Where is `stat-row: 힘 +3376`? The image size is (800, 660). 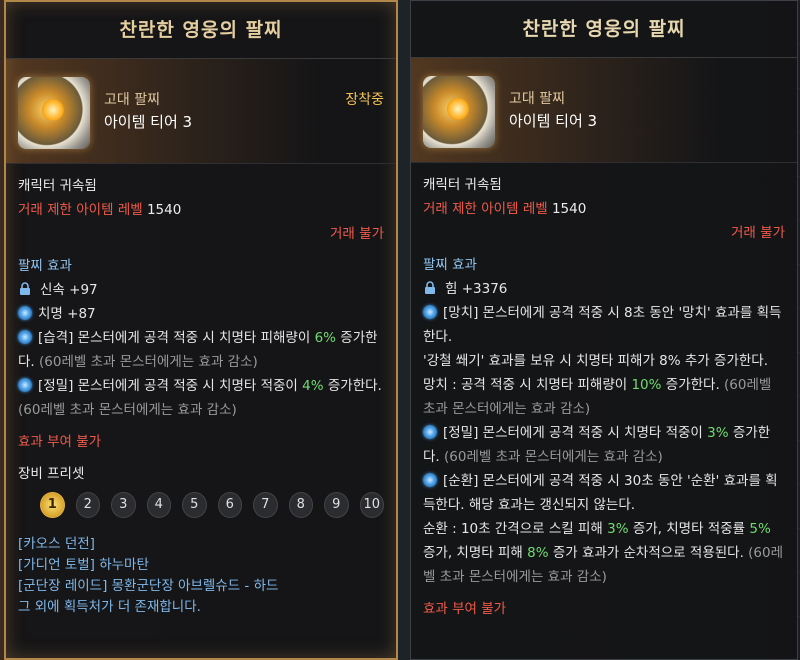 stat-row: 힘 +3376 is located at coordinates (604, 289).